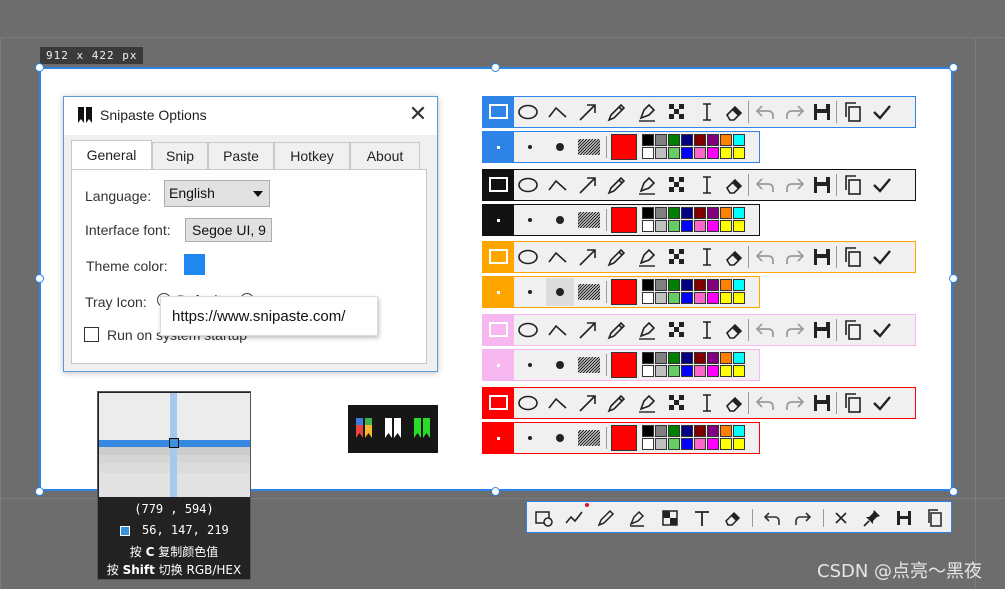  What do you see at coordinates (953, 67) in the screenshot?
I see `resize-handle-top-right` at bounding box center [953, 67].